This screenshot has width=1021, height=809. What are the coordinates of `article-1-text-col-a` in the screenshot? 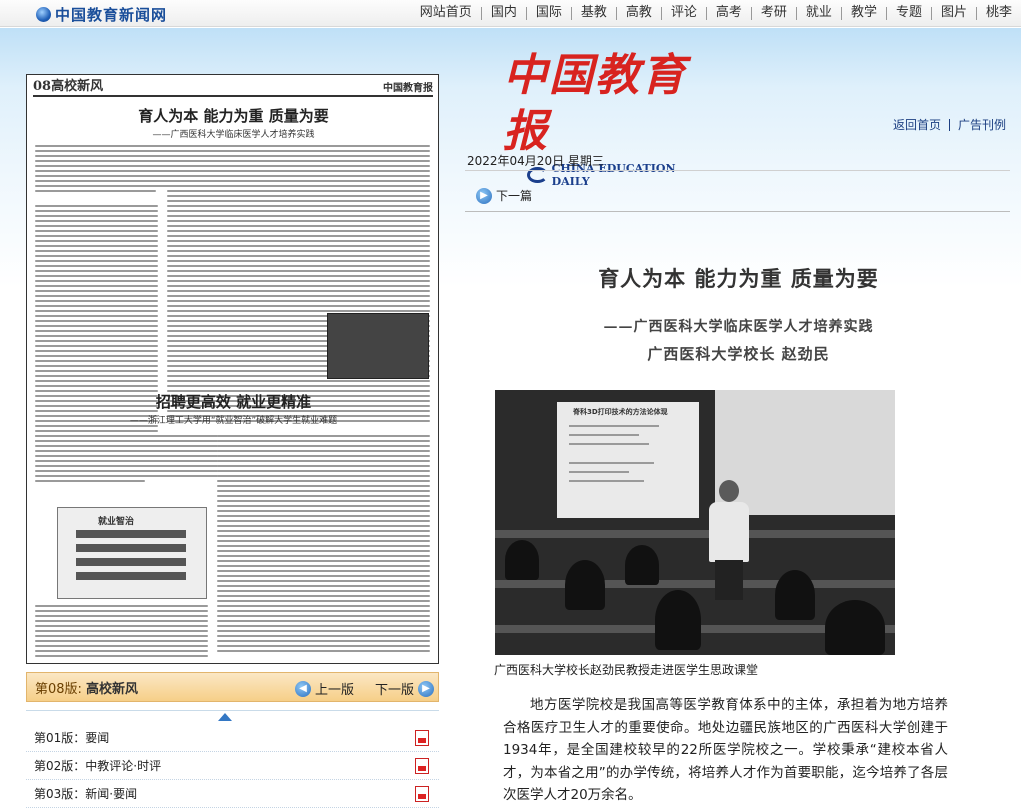 It's located at (298, 285).